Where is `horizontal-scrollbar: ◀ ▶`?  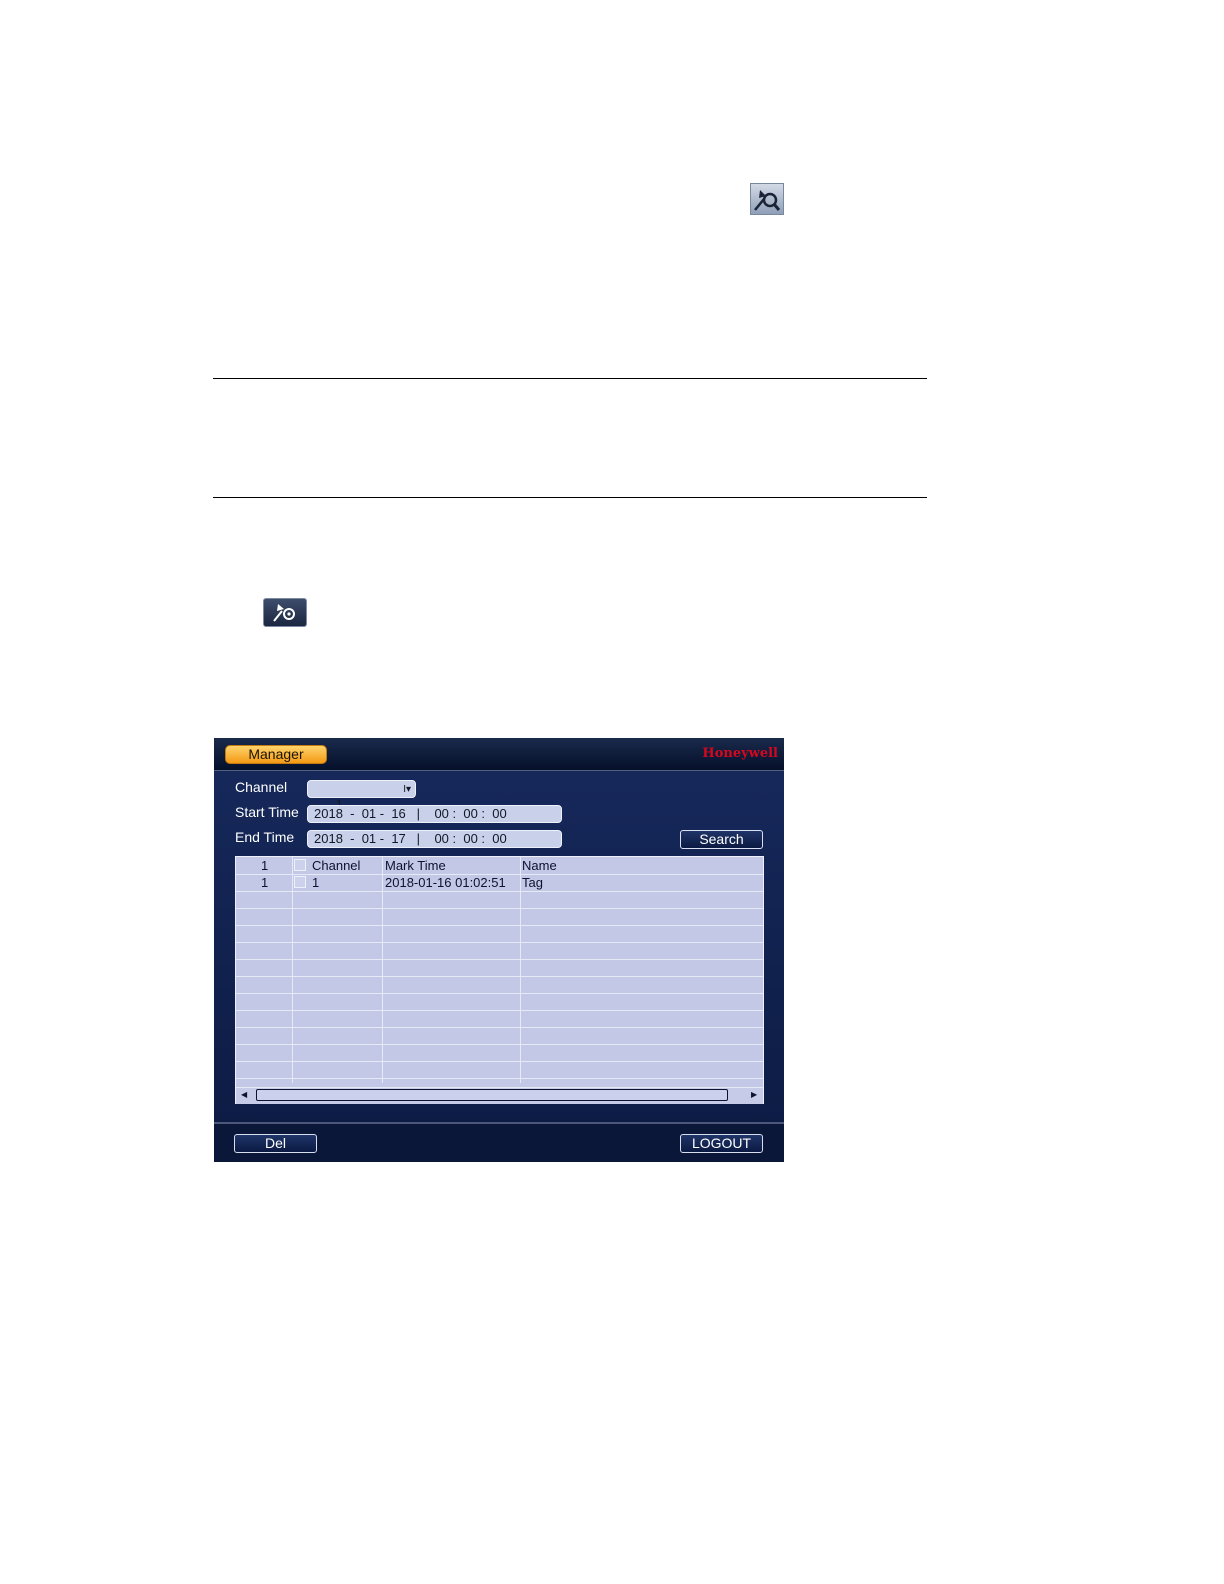 horizontal-scrollbar: ◀ ▶ is located at coordinates (499, 1095).